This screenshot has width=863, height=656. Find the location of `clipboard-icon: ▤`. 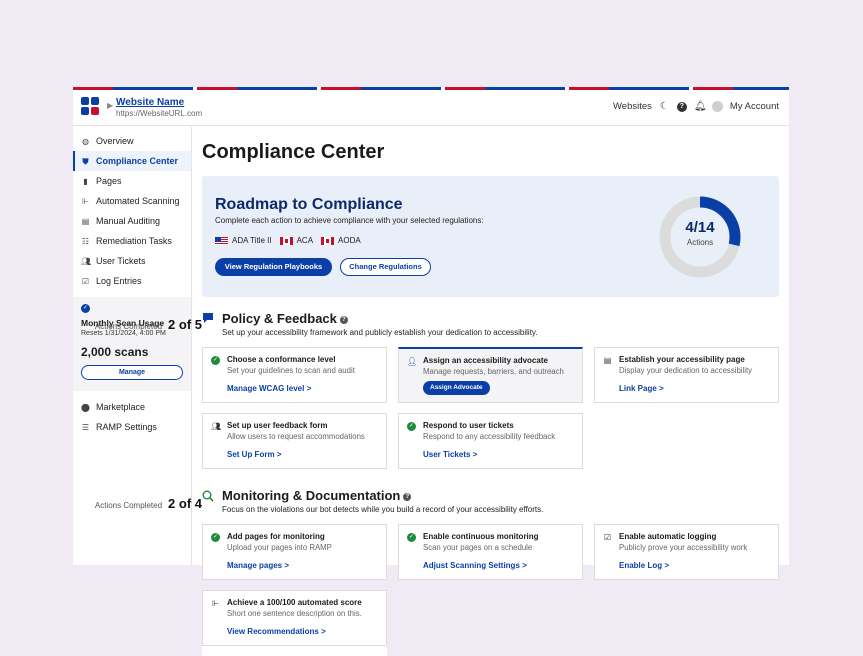

clipboard-icon: ▤ is located at coordinates (85, 221).